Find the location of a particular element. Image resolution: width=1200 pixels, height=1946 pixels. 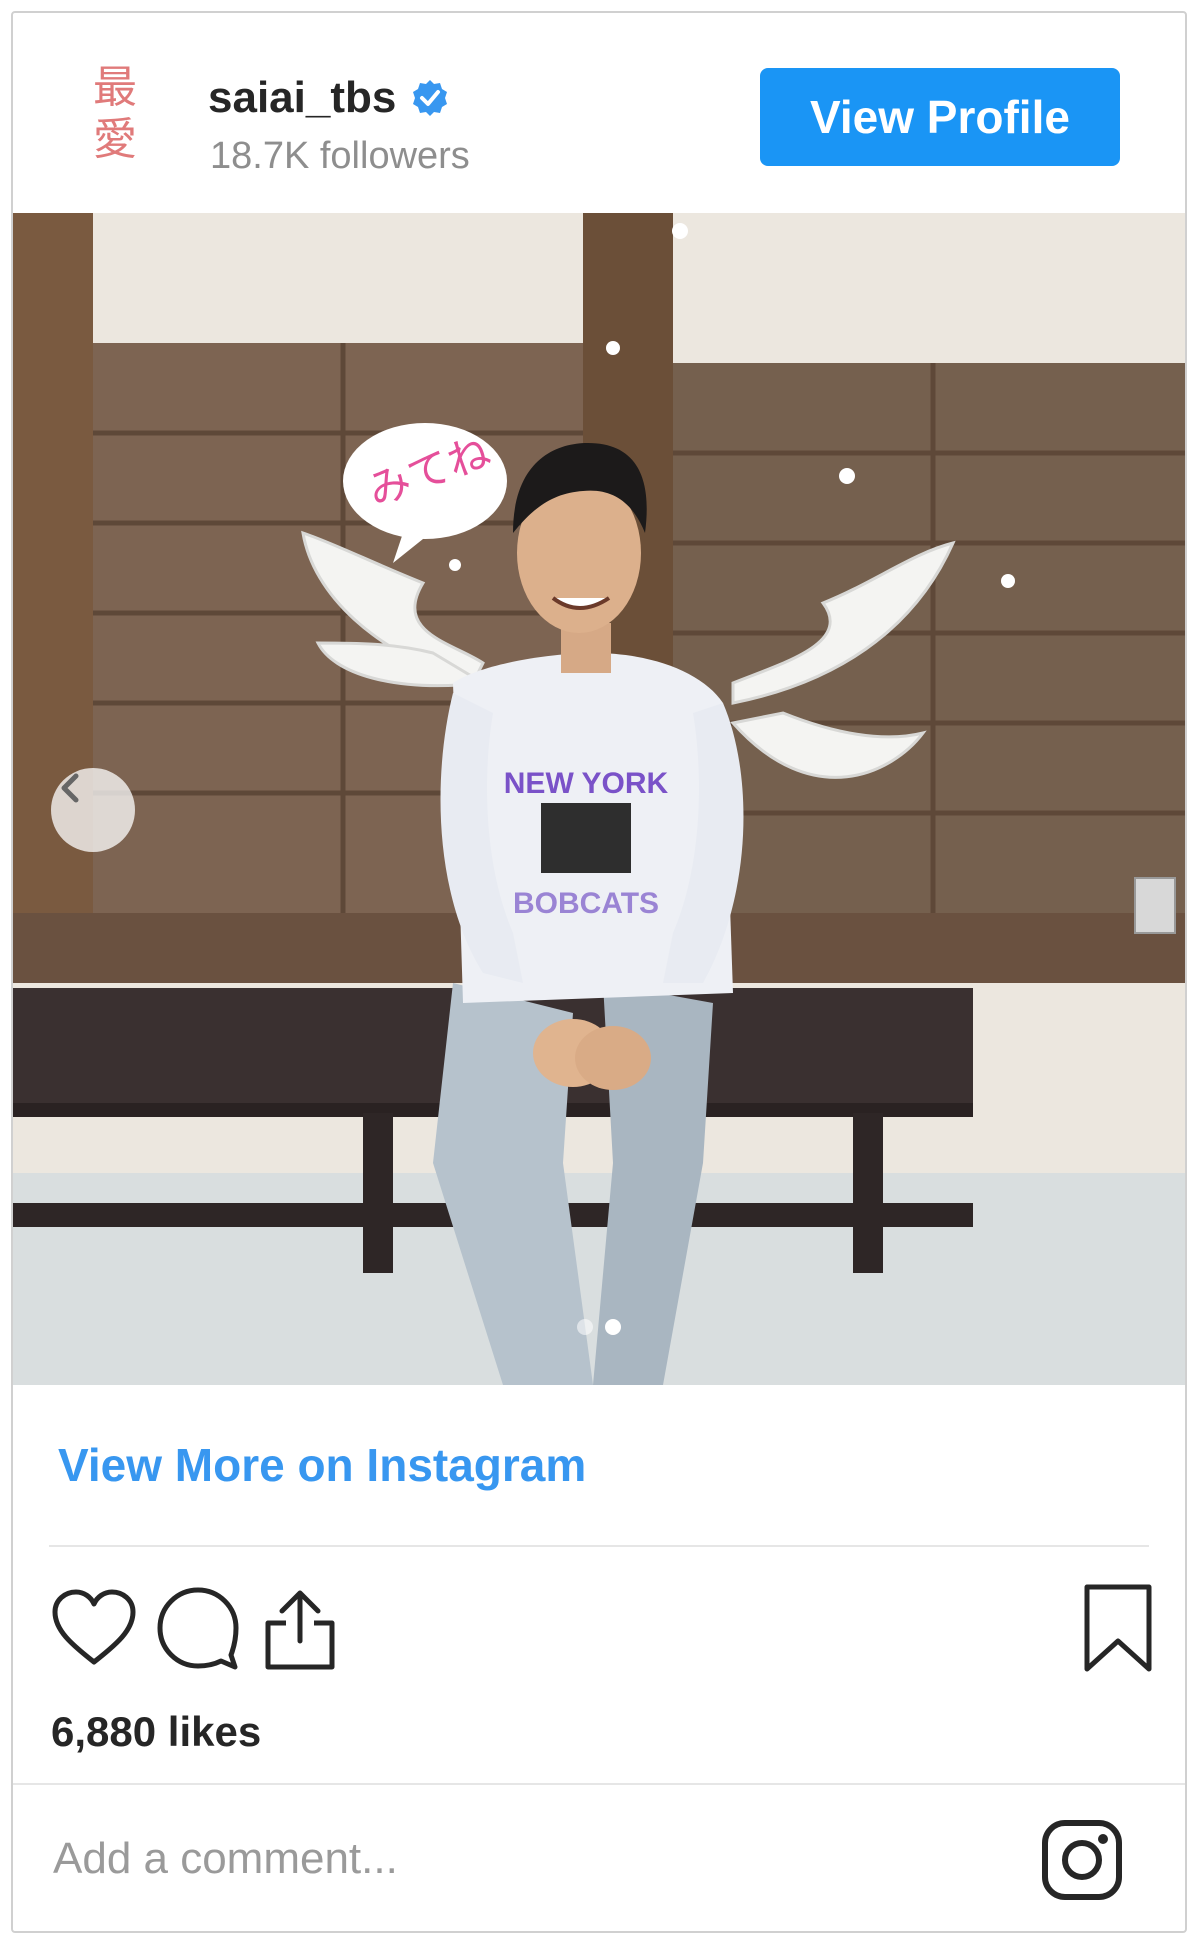

heart-icon is located at coordinates (94, 1627).